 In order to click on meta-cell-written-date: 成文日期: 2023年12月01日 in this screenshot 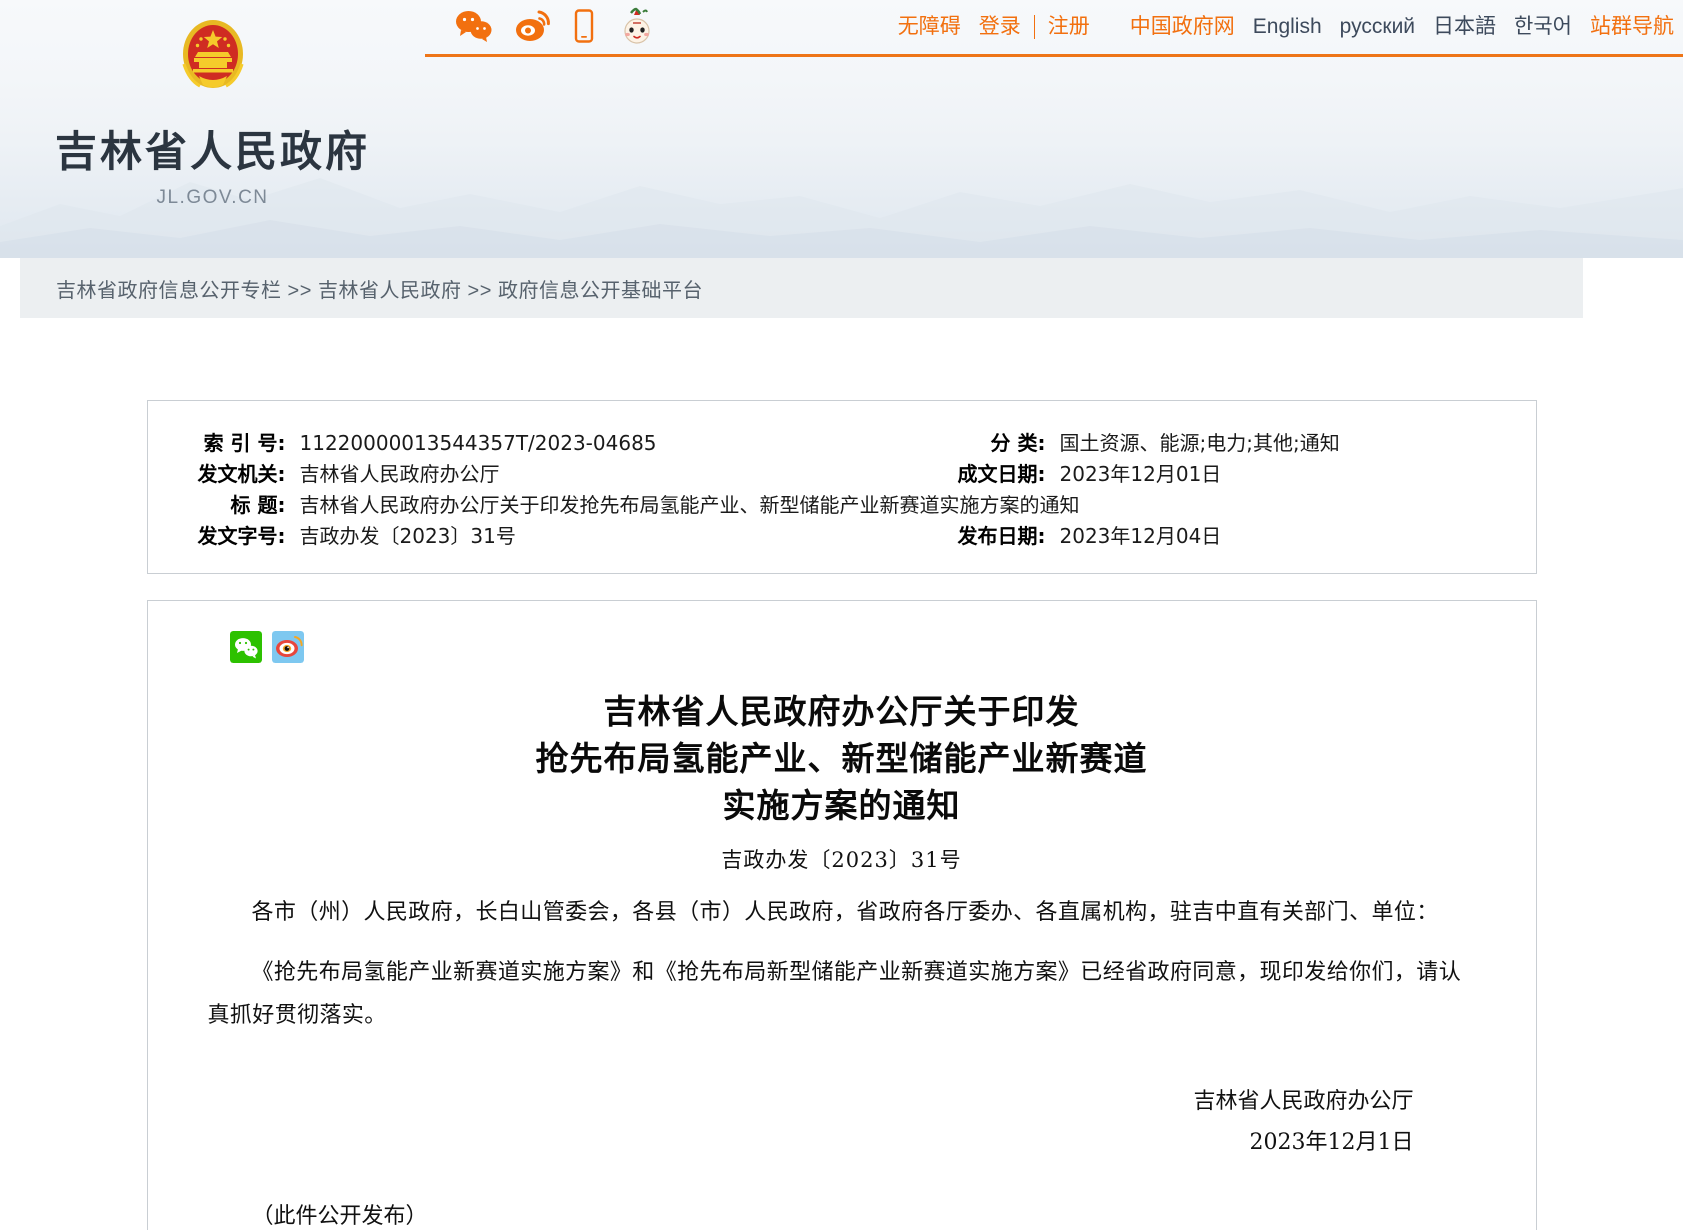, I will do `click(1213, 472)`.